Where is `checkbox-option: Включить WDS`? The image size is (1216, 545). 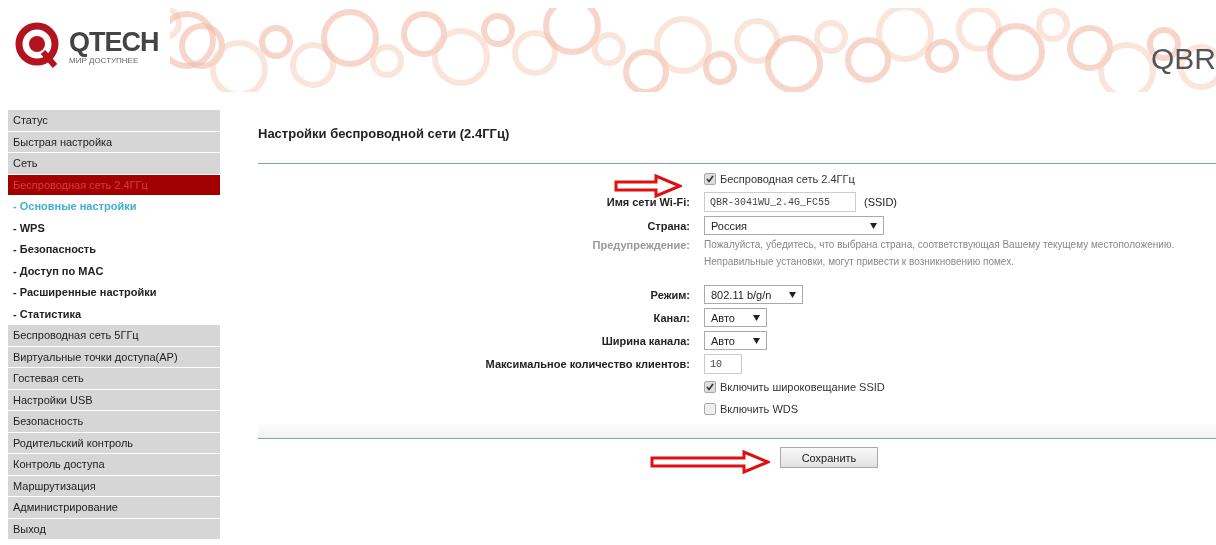
checkbox-option: Включить WDS is located at coordinates (751, 409).